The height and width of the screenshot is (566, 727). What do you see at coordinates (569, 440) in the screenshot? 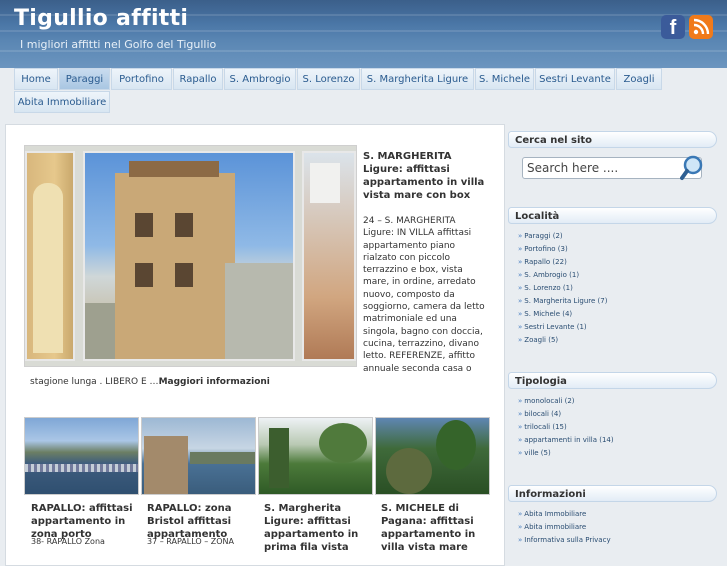
I see `tipologia-item-label: appartamenti in villa (14)` at bounding box center [569, 440].